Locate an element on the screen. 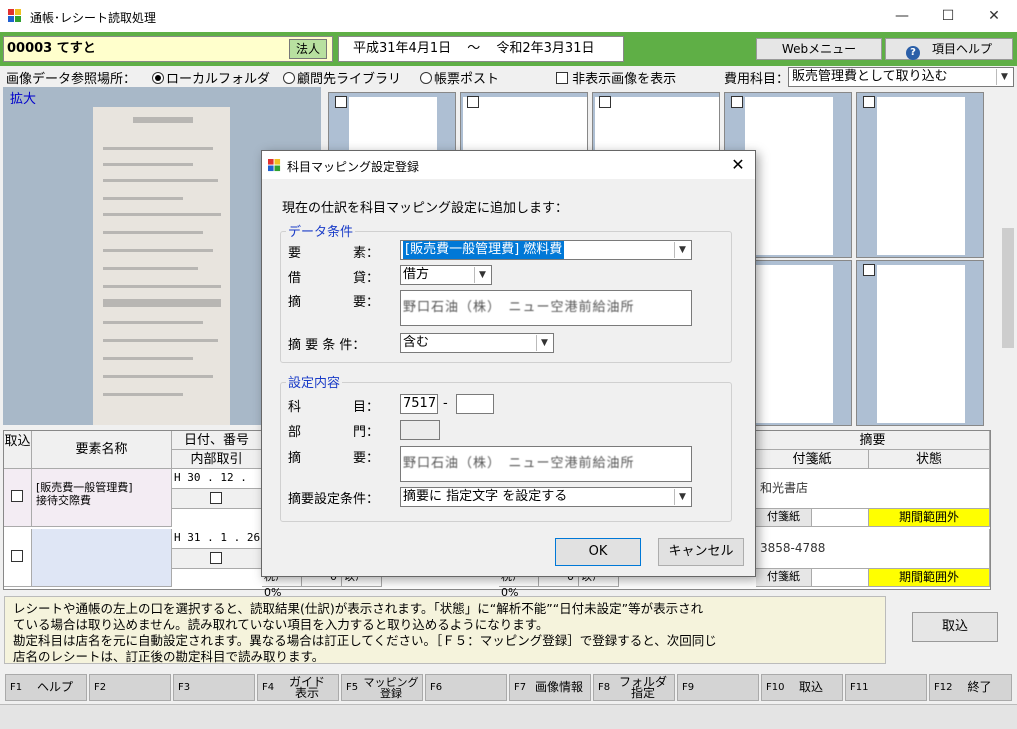 This screenshot has width=1017, height=729. fkey-f10: F10 取込 is located at coordinates (802, 687).